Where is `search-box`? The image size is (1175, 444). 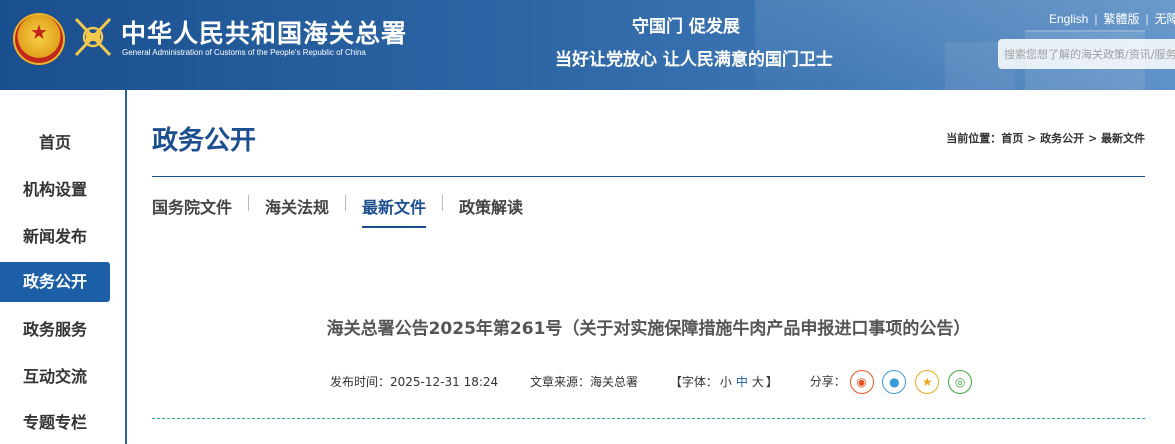 search-box is located at coordinates (1086, 54).